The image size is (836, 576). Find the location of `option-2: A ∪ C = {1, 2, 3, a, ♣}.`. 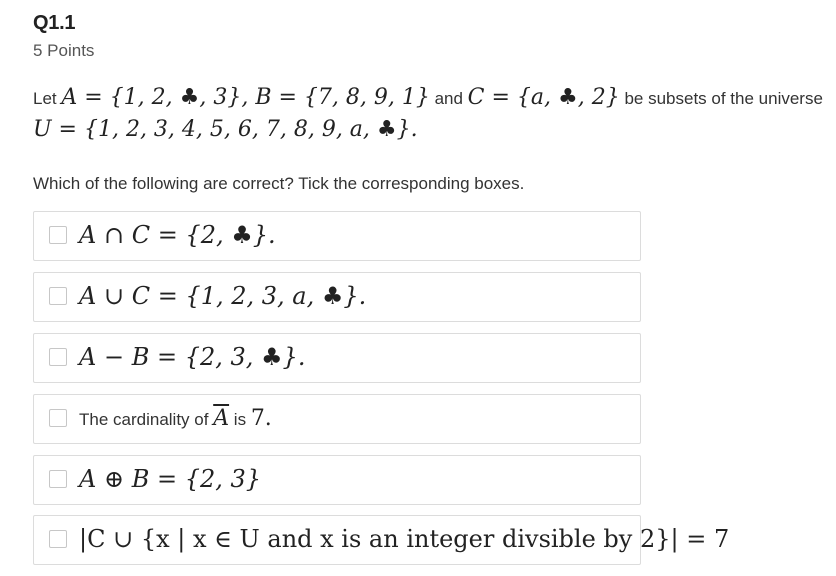

option-2: A ∪ C = {1, 2, 3, a, ♣}. is located at coordinates (337, 297).